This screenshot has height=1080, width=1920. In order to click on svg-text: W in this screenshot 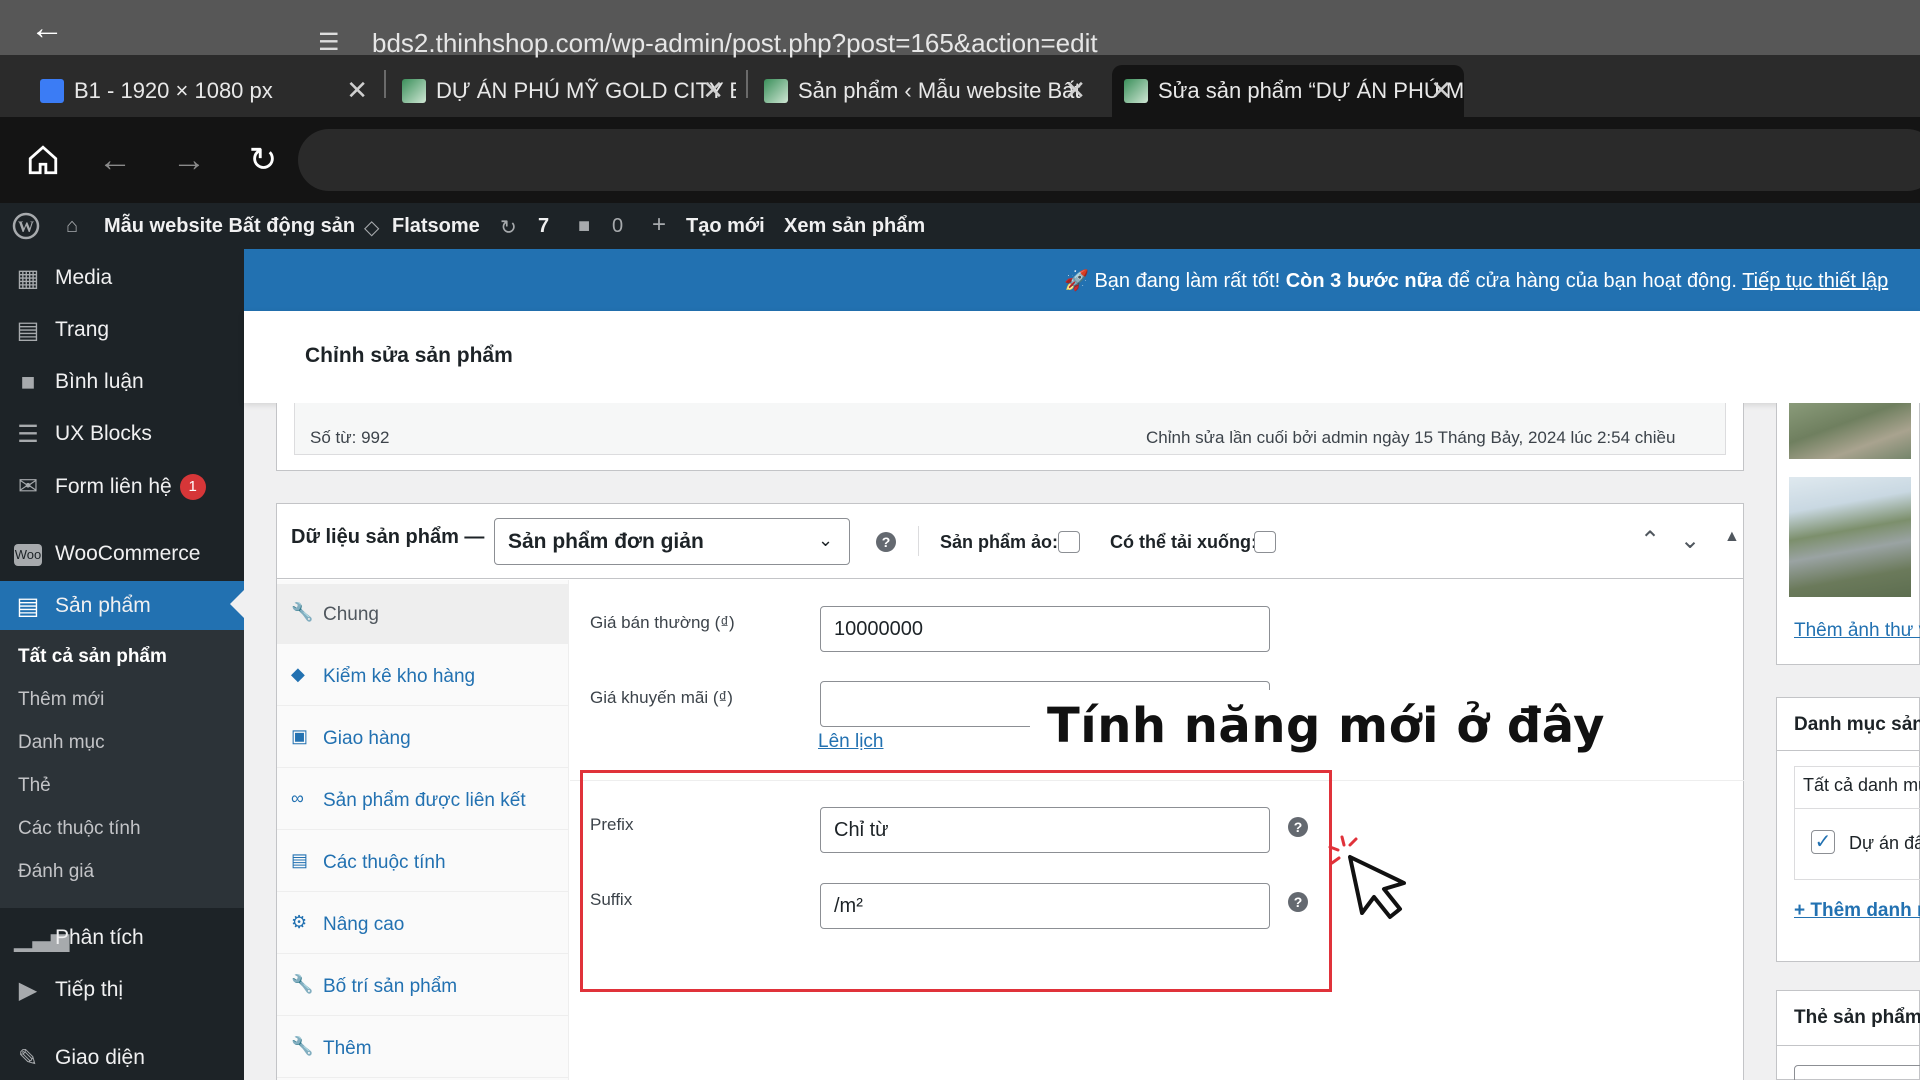, I will do `click(26, 227)`.